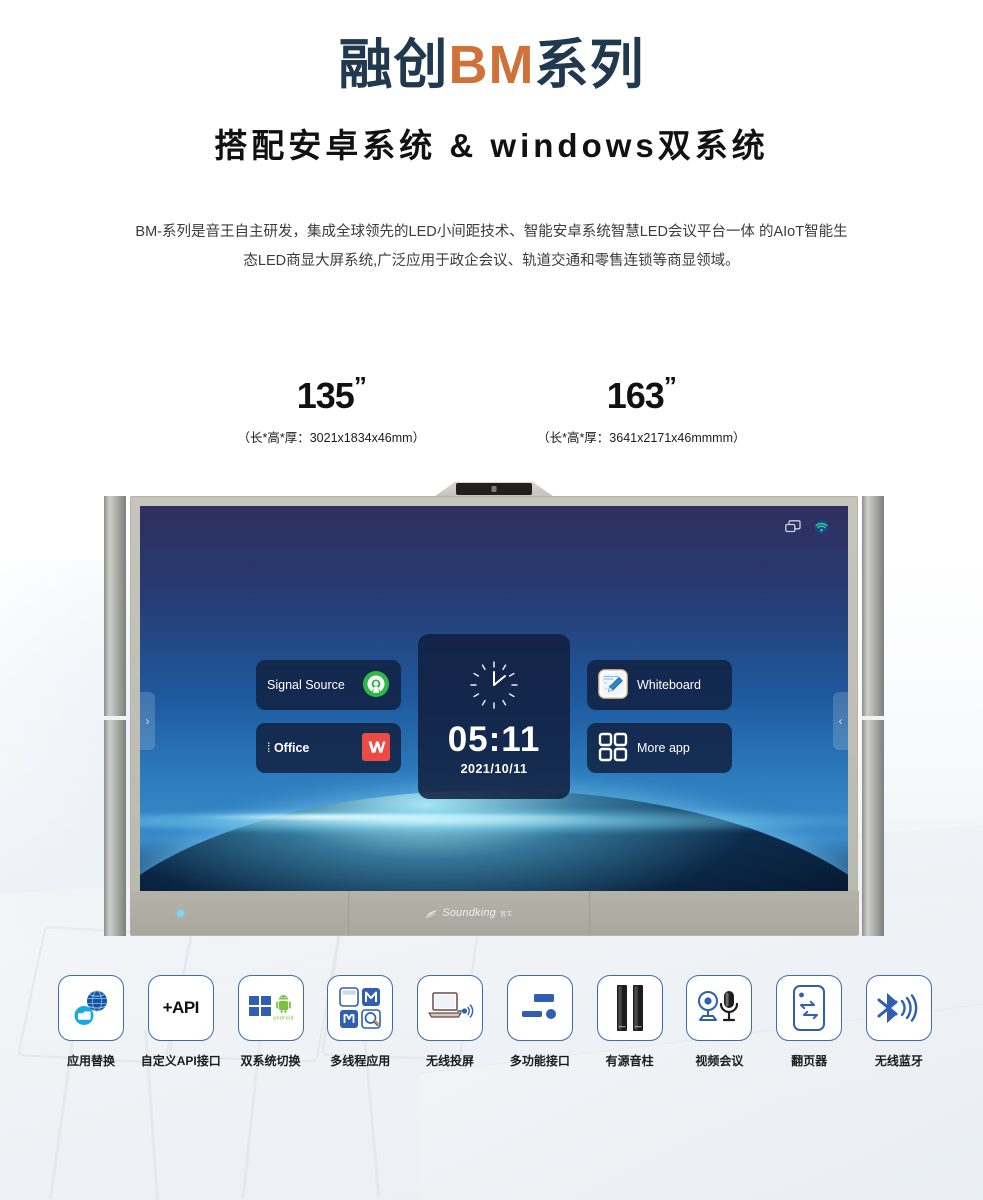 This screenshot has width=983, height=1200. Describe the element at coordinates (328, 716) in the screenshot. I see `tiles-left-column: Signal Source ⁞ Office` at that location.